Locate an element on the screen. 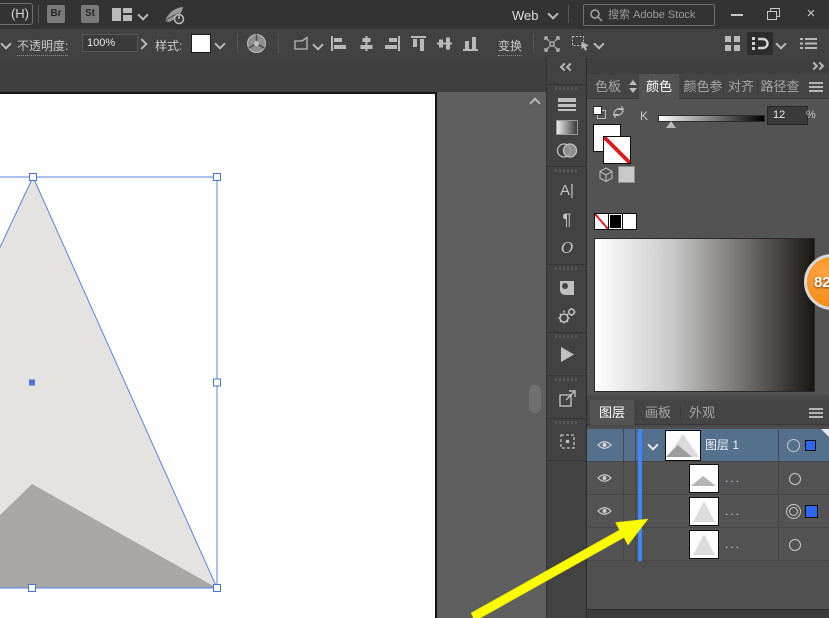  prev-control-chevron-icon is located at coordinates (6, 44).